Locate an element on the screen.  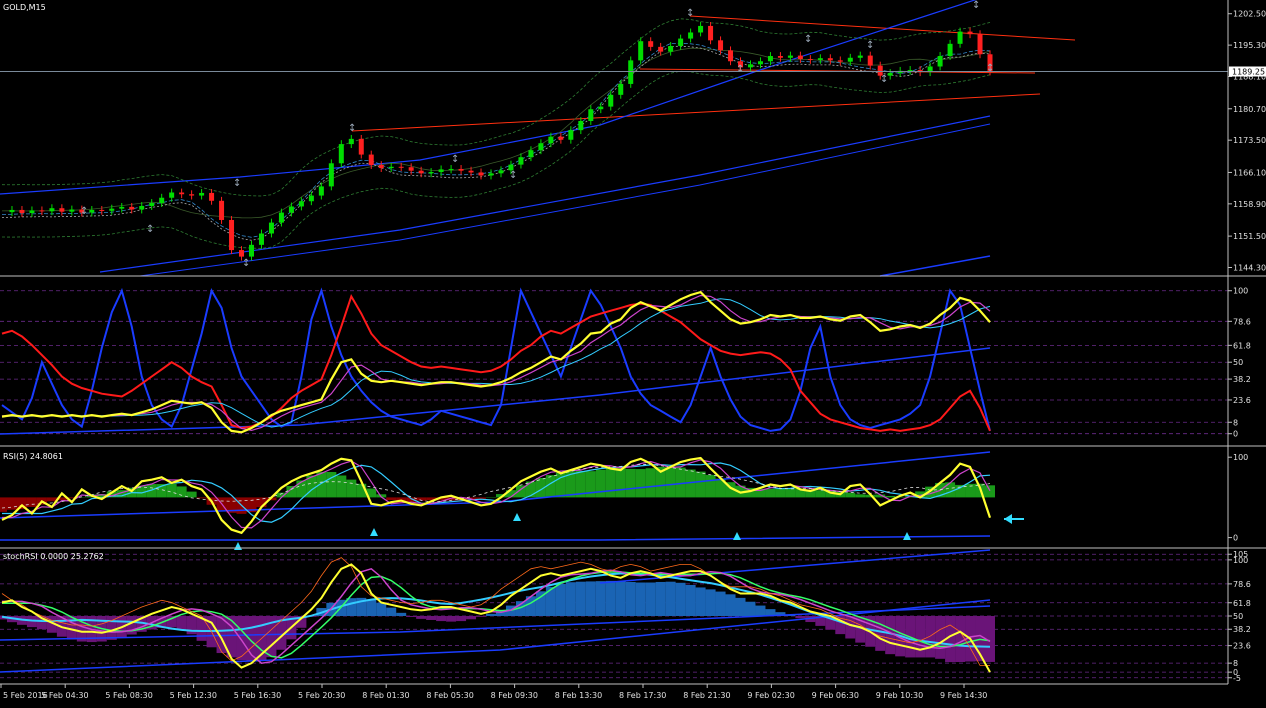
time-tick-label: 8 Feb 01:30 is located at coordinates (385, 695).